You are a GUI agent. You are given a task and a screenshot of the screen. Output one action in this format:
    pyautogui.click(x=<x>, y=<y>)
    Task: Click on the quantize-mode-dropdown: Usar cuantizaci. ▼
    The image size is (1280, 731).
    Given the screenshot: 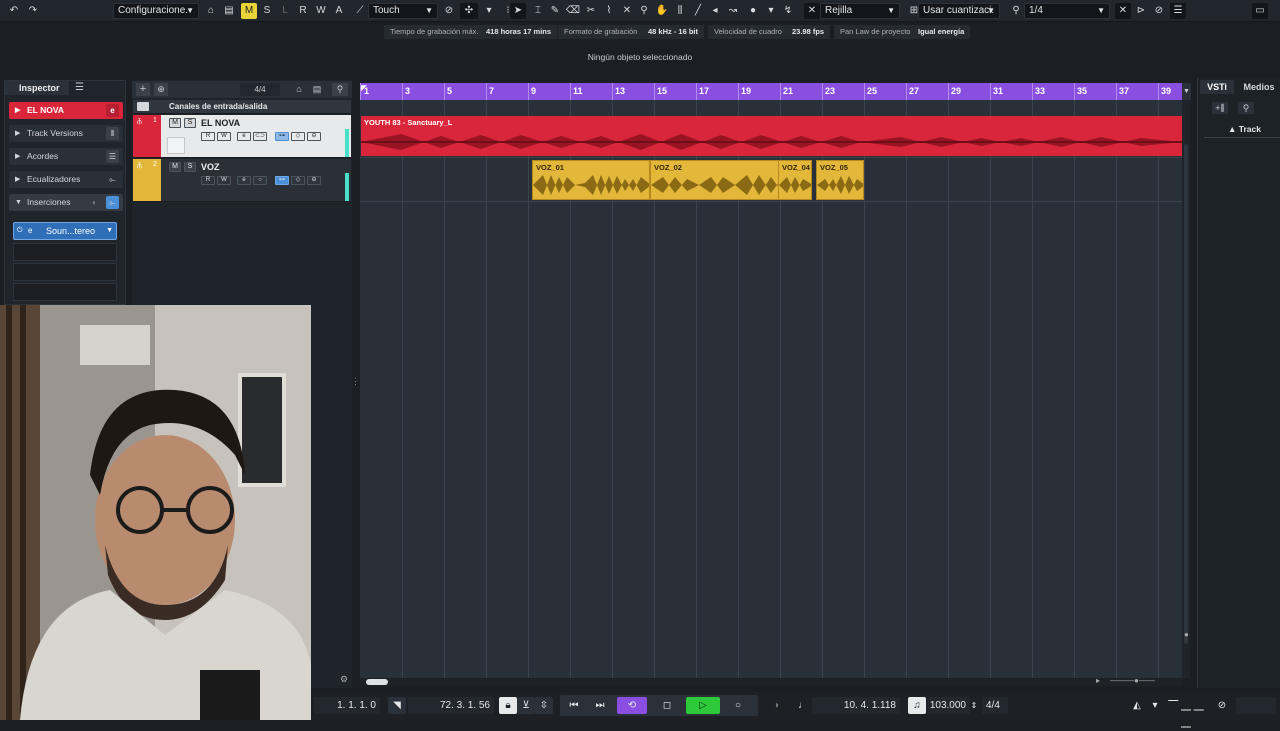 What is the action you would take?
    pyautogui.click(x=959, y=11)
    